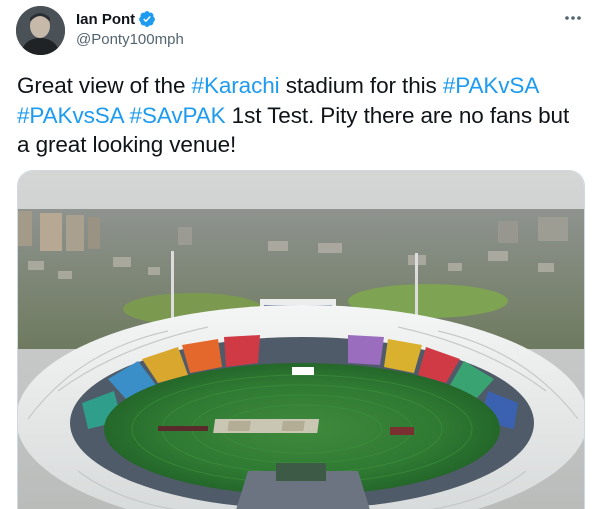 The image size is (597, 509). Describe the element at coordinates (490, 85) in the screenshot. I see `hashtag-link: #PAKvSA` at that location.